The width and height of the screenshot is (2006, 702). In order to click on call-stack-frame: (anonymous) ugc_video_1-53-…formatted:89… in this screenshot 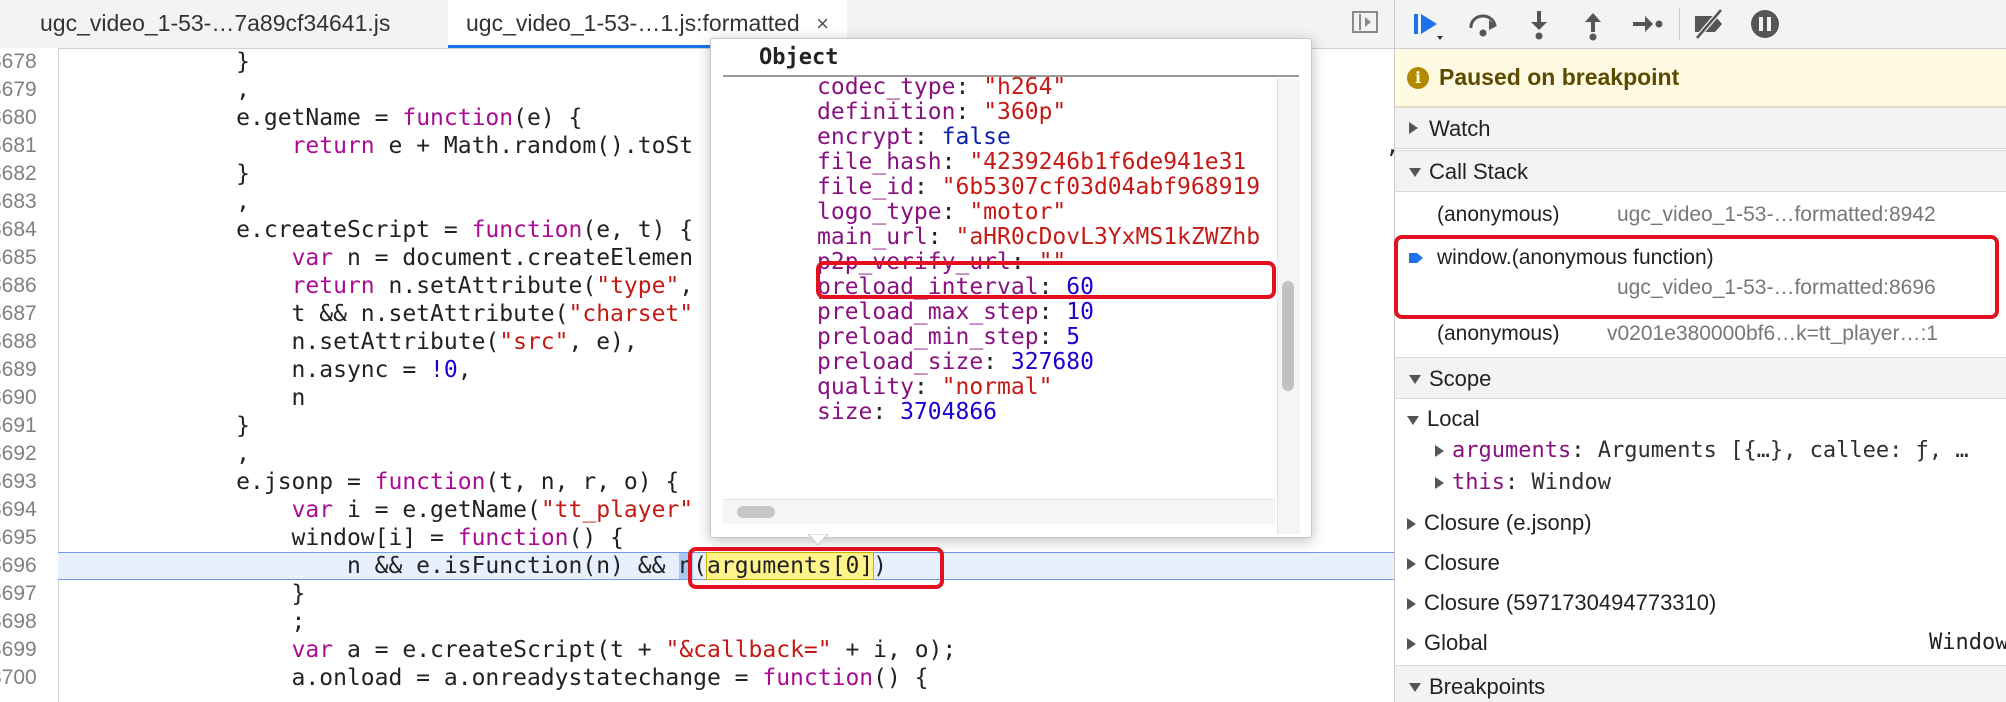, I will do `click(1700, 214)`.